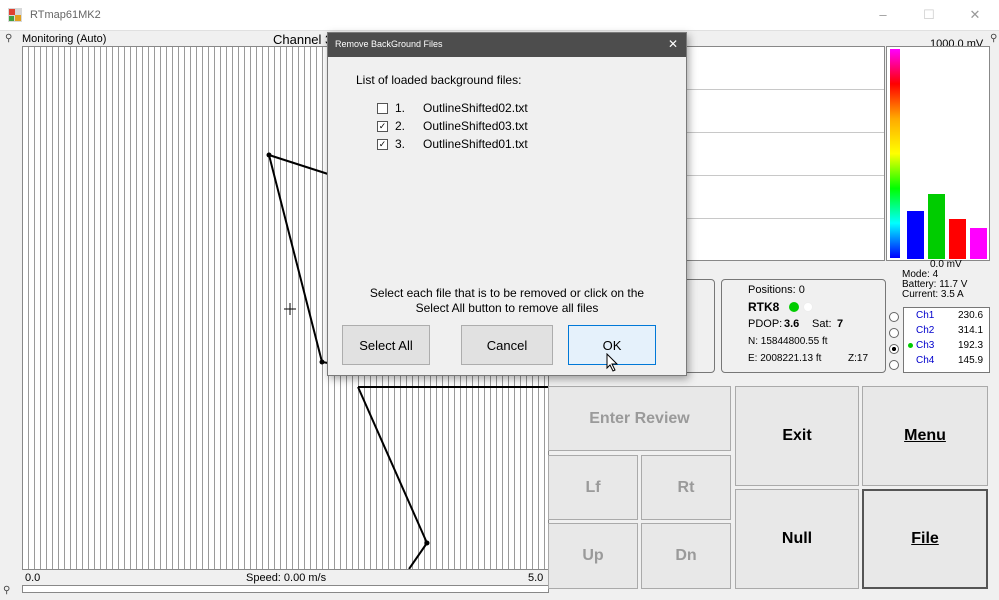 Image resolution: width=999 pixels, height=600 pixels. I want to click on dialog-heading: List of loaded background files:, so click(439, 80).